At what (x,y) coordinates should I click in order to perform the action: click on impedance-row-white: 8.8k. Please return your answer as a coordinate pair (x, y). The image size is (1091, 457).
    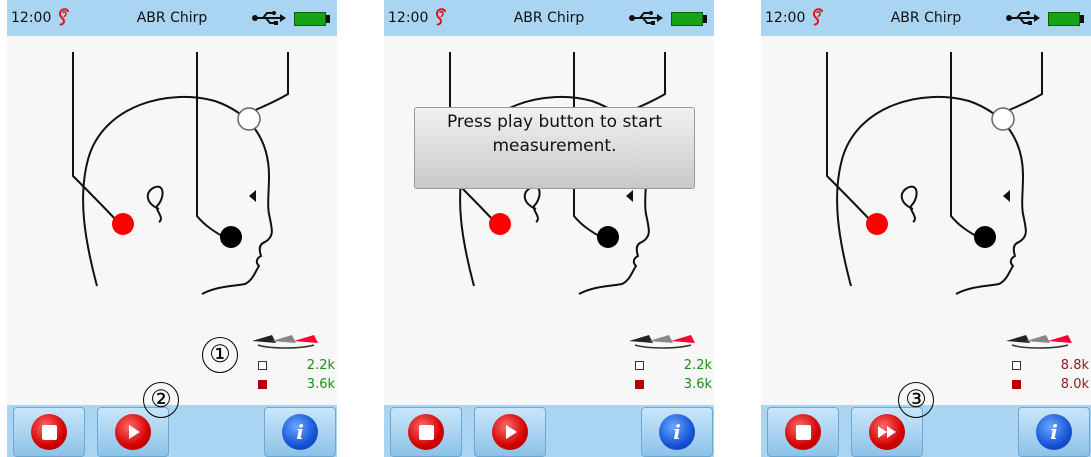
    Looking at the image, I should click on (1051, 366).